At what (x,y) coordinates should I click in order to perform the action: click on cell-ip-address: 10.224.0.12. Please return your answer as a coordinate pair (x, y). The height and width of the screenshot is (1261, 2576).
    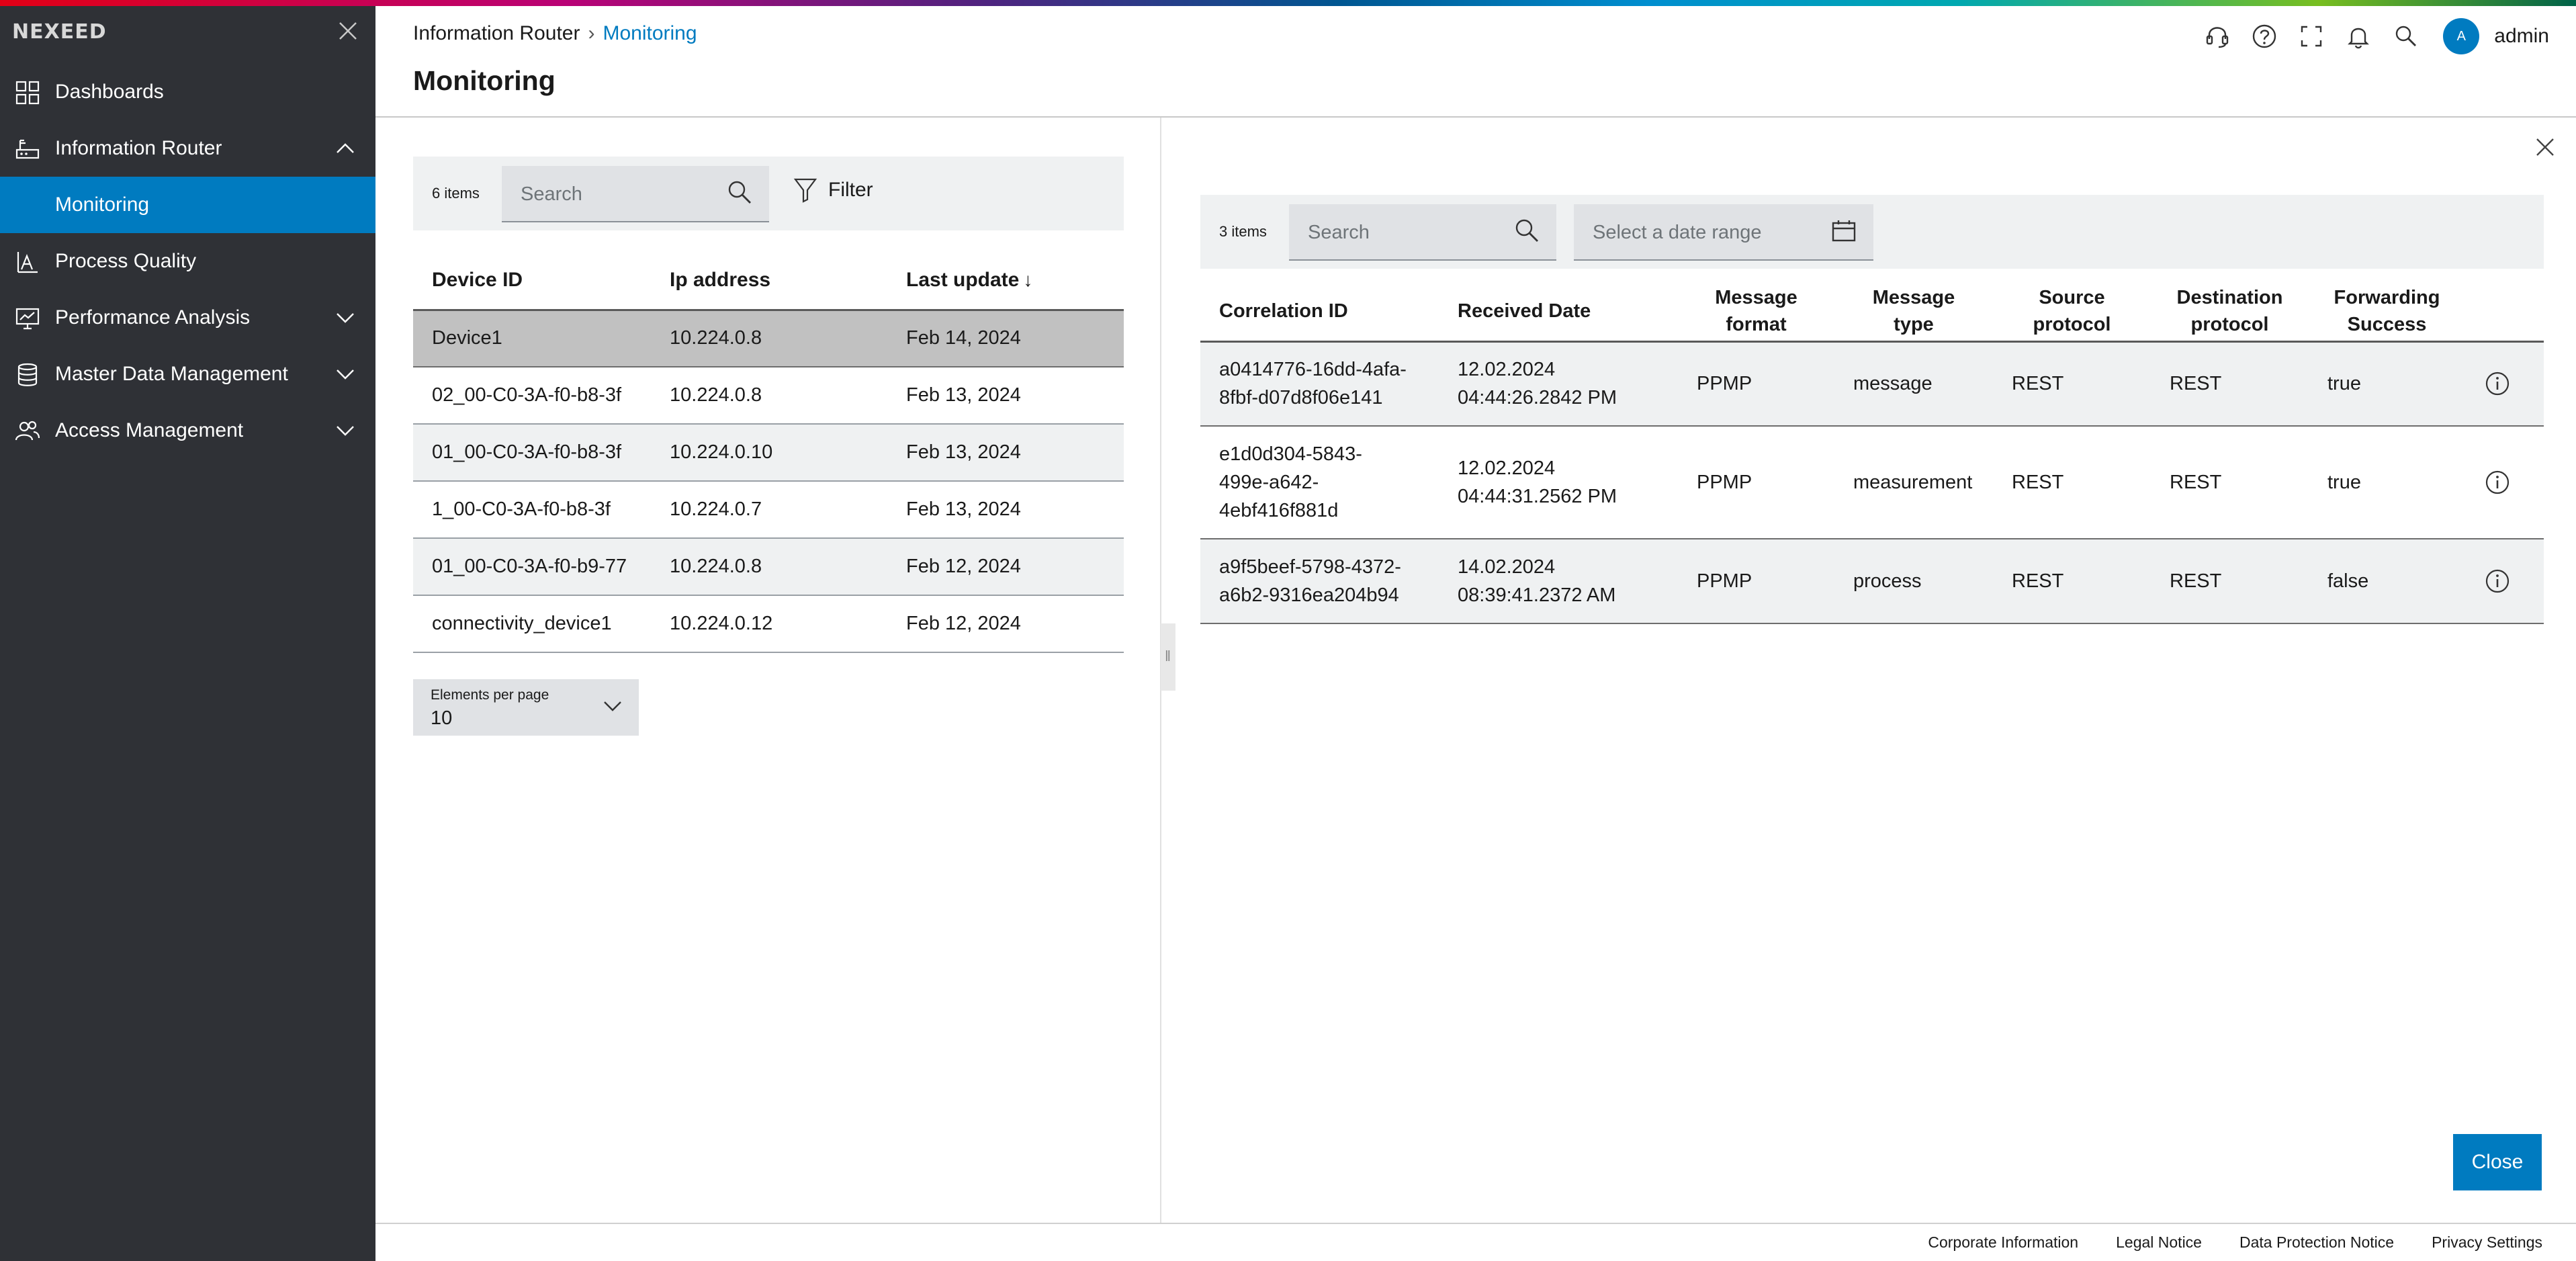
    Looking at the image, I should click on (769, 624).